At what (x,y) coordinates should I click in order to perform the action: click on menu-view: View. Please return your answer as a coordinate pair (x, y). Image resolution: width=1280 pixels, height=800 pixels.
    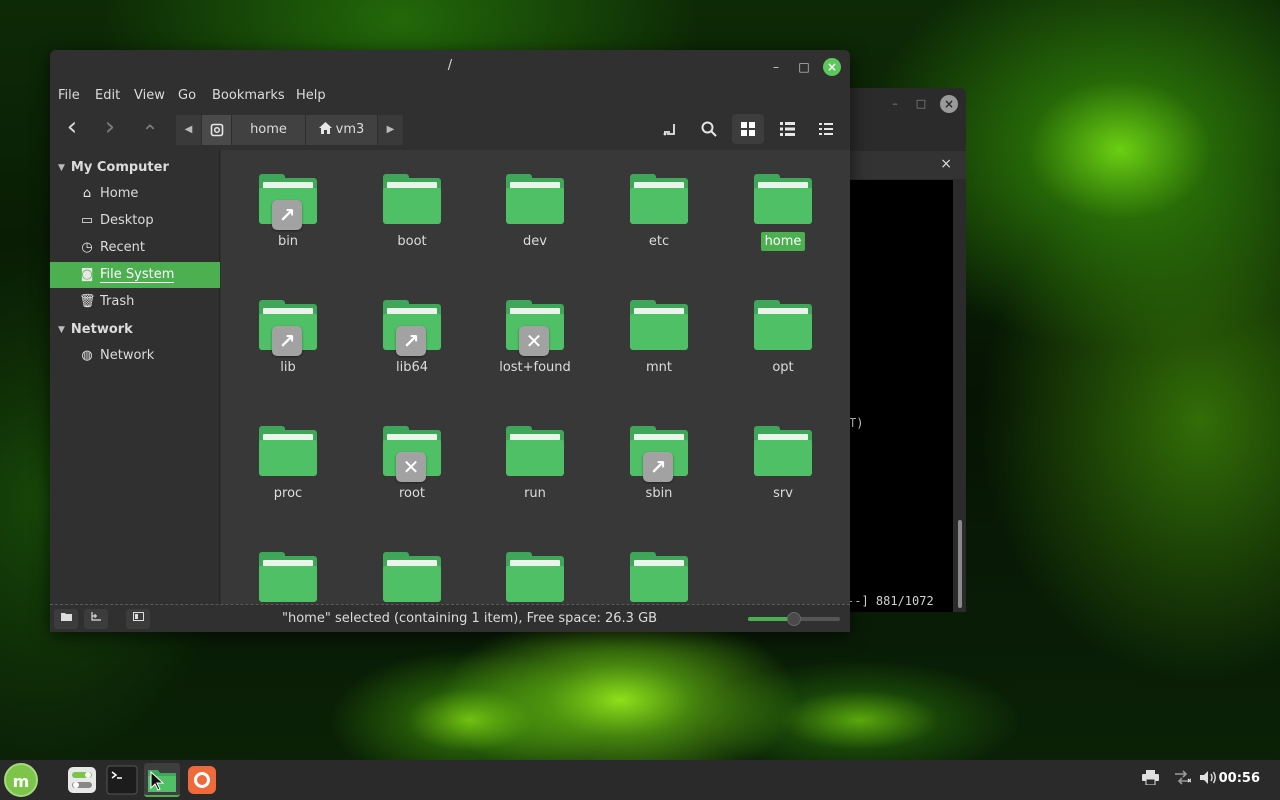
    Looking at the image, I should click on (149, 95).